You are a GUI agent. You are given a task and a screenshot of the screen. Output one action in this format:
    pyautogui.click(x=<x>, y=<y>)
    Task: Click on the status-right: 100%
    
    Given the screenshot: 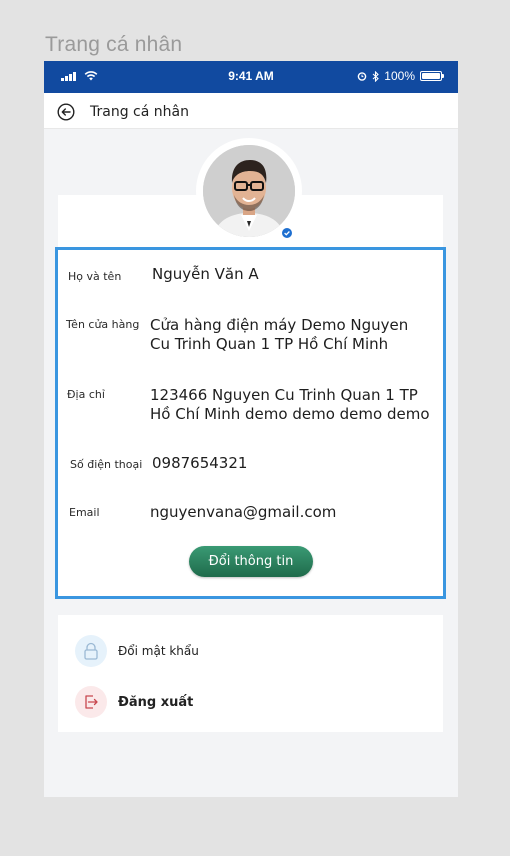 What is the action you would take?
    pyautogui.click(x=400, y=76)
    